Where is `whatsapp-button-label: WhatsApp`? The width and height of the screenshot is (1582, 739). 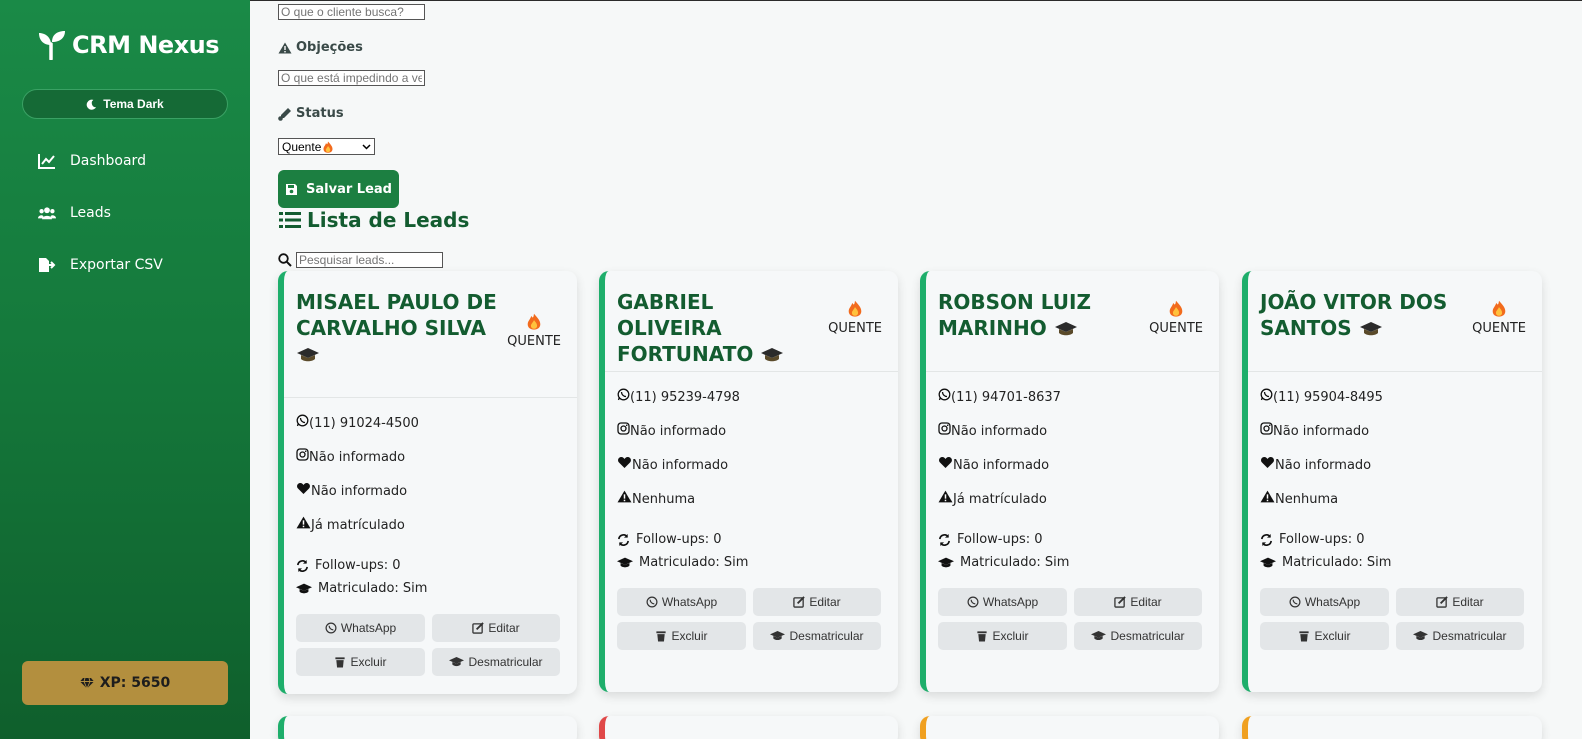
whatsapp-button-label: WhatsApp is located at coordinates (368, 628).